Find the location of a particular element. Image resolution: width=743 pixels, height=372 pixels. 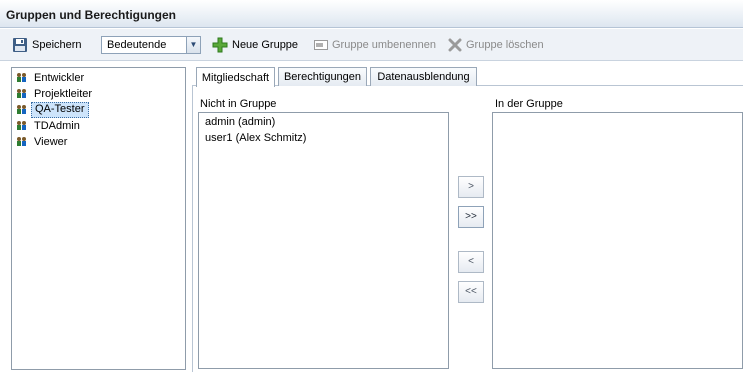

tab-berechtigungen: Berechtigungen is located at coordinates (322, 76).